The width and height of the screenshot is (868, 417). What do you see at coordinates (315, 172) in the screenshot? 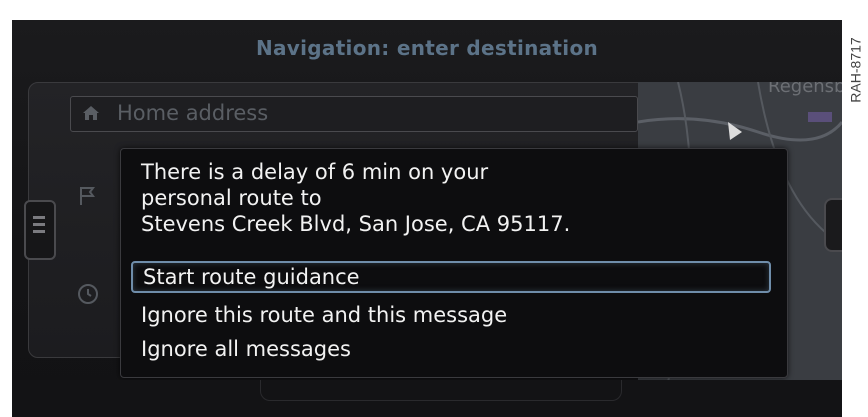
I see `message-line-1: There is a delay of 6 min on your` at bounding box center [315, 172].